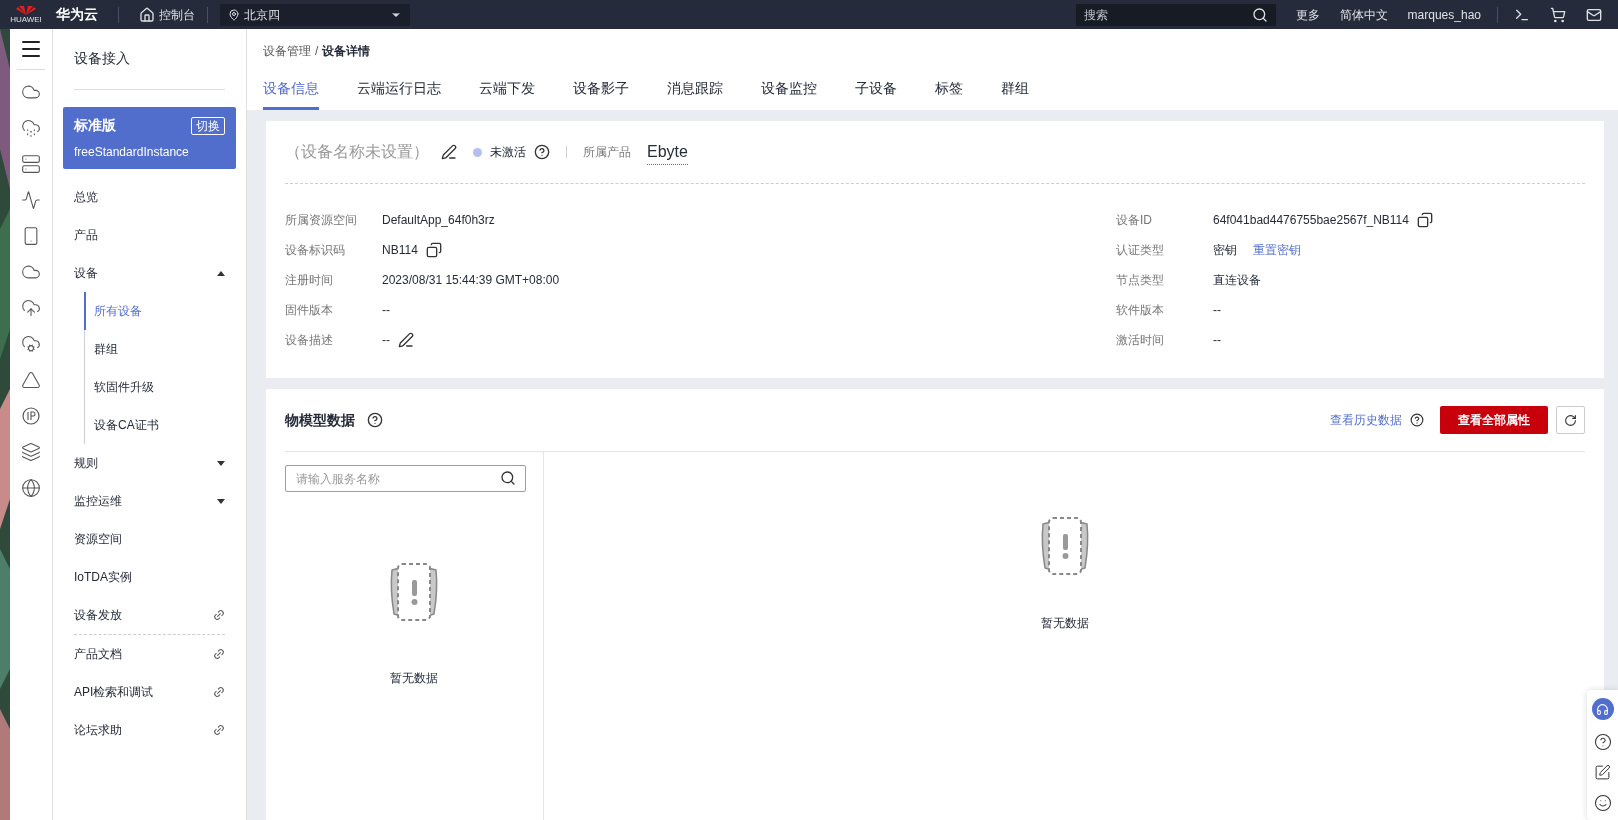 Image resolution: width=1618 pixels, height=820 pixels. I want to click on cloud-upload-icon, so click(31, 308).